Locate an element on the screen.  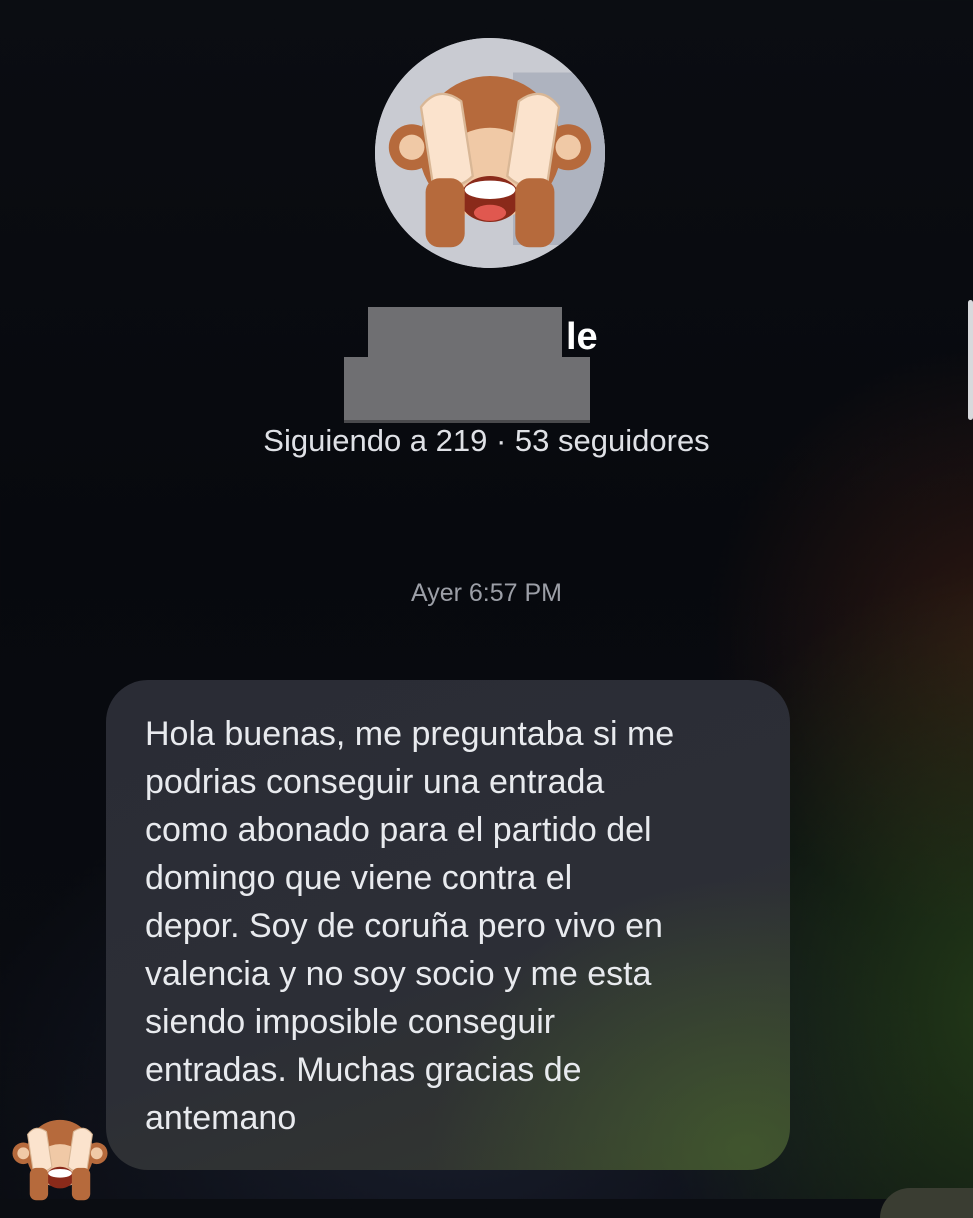
message-timestamp: Ayer 6:57 PM is located at coordinates (486, 593).